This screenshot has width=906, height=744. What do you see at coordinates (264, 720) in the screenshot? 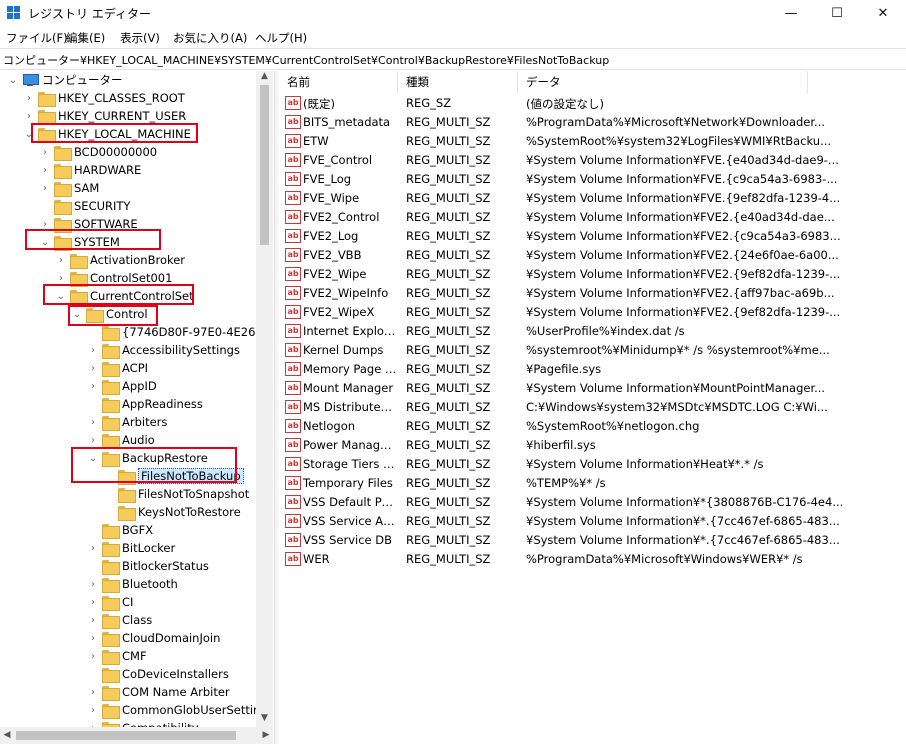
I see `scroll-down-icon: ▼` at bounding box center [264, 720].